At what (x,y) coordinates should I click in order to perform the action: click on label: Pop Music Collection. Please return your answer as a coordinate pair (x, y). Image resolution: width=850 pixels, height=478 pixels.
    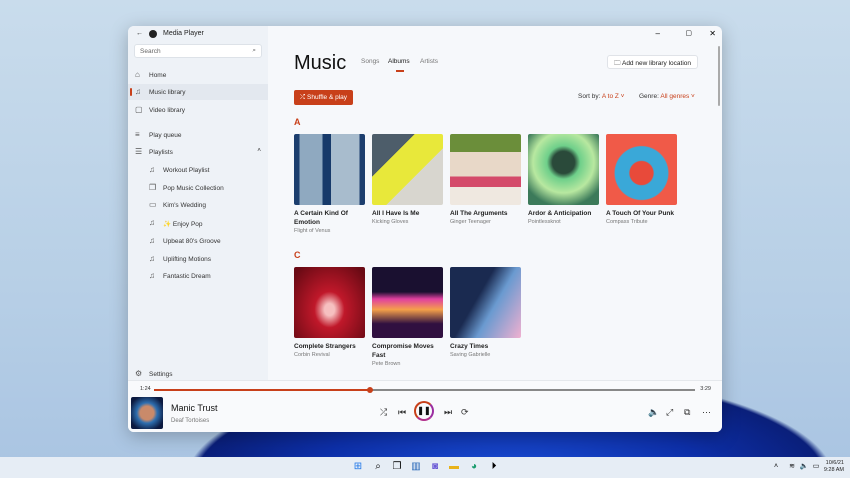
    Looking at the image, I should click on (193, 188).